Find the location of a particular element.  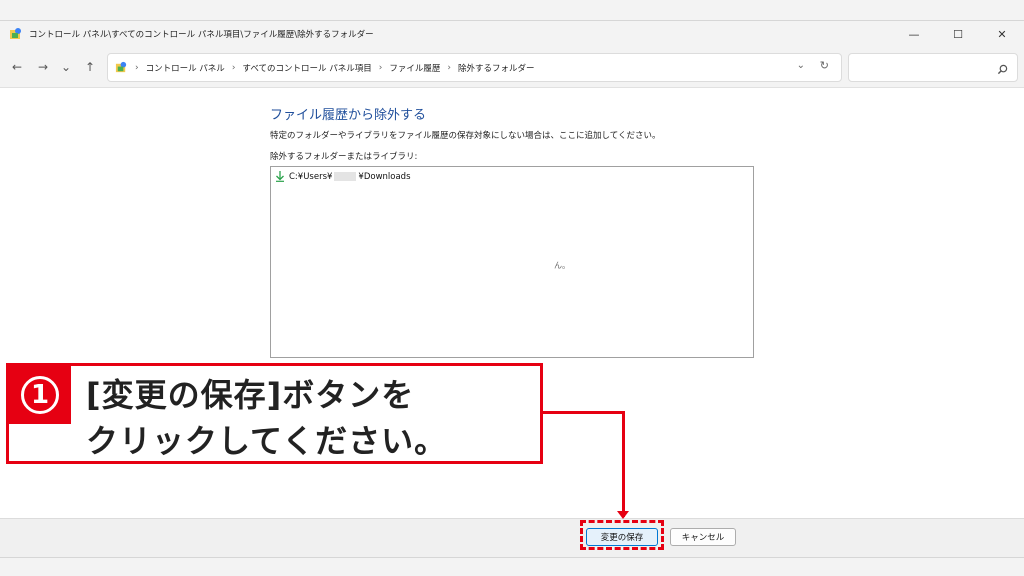

list-item: C:¥Users¥ ¥Downloads is located at coordinates (343, 176).